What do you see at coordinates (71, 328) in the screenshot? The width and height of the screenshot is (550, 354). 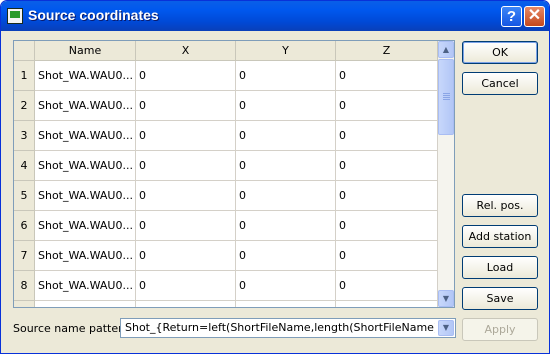 I see `source-name-pattern-label: Source name pattern` at bounding box center [71, 328].